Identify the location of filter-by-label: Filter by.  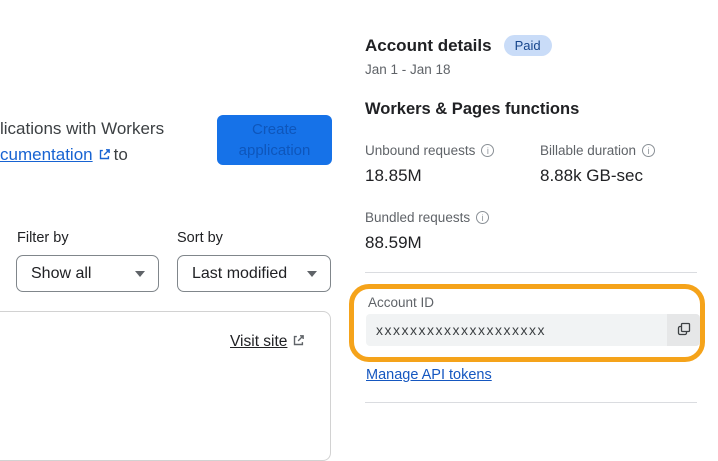
(43, 238).